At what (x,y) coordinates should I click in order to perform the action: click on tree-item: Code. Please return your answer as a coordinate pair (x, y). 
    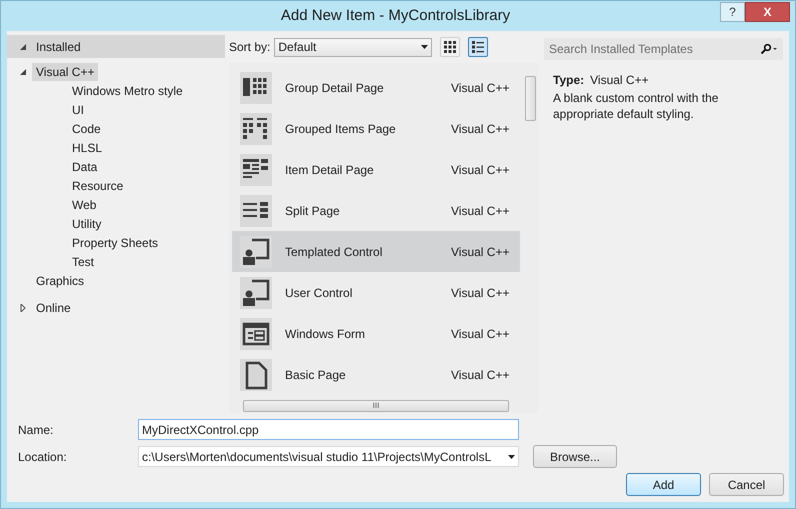
    Looking at the image, I should click on (86, 129).